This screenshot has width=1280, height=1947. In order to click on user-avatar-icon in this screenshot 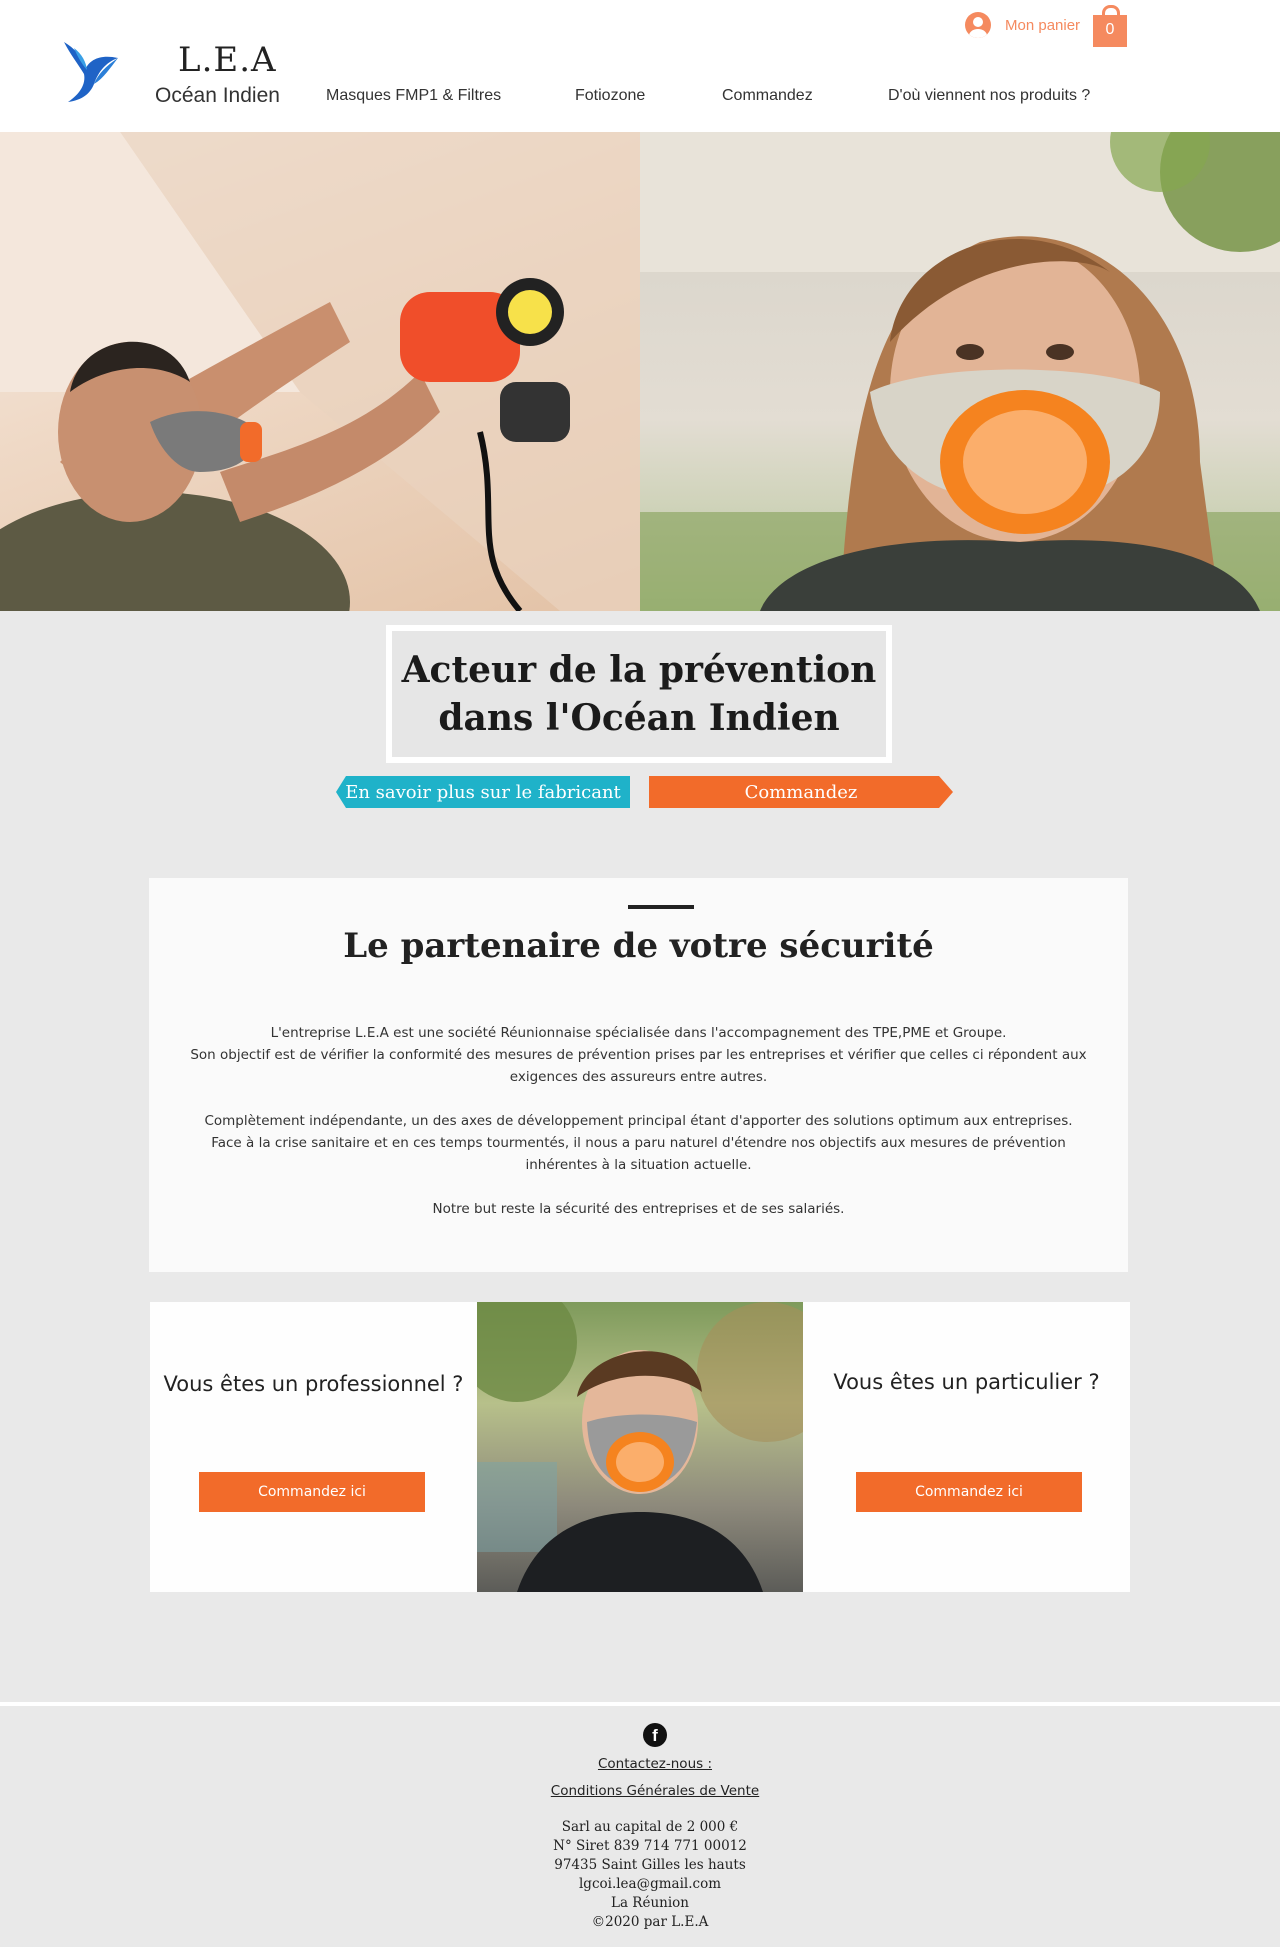, I will do `click(978, 25)`.